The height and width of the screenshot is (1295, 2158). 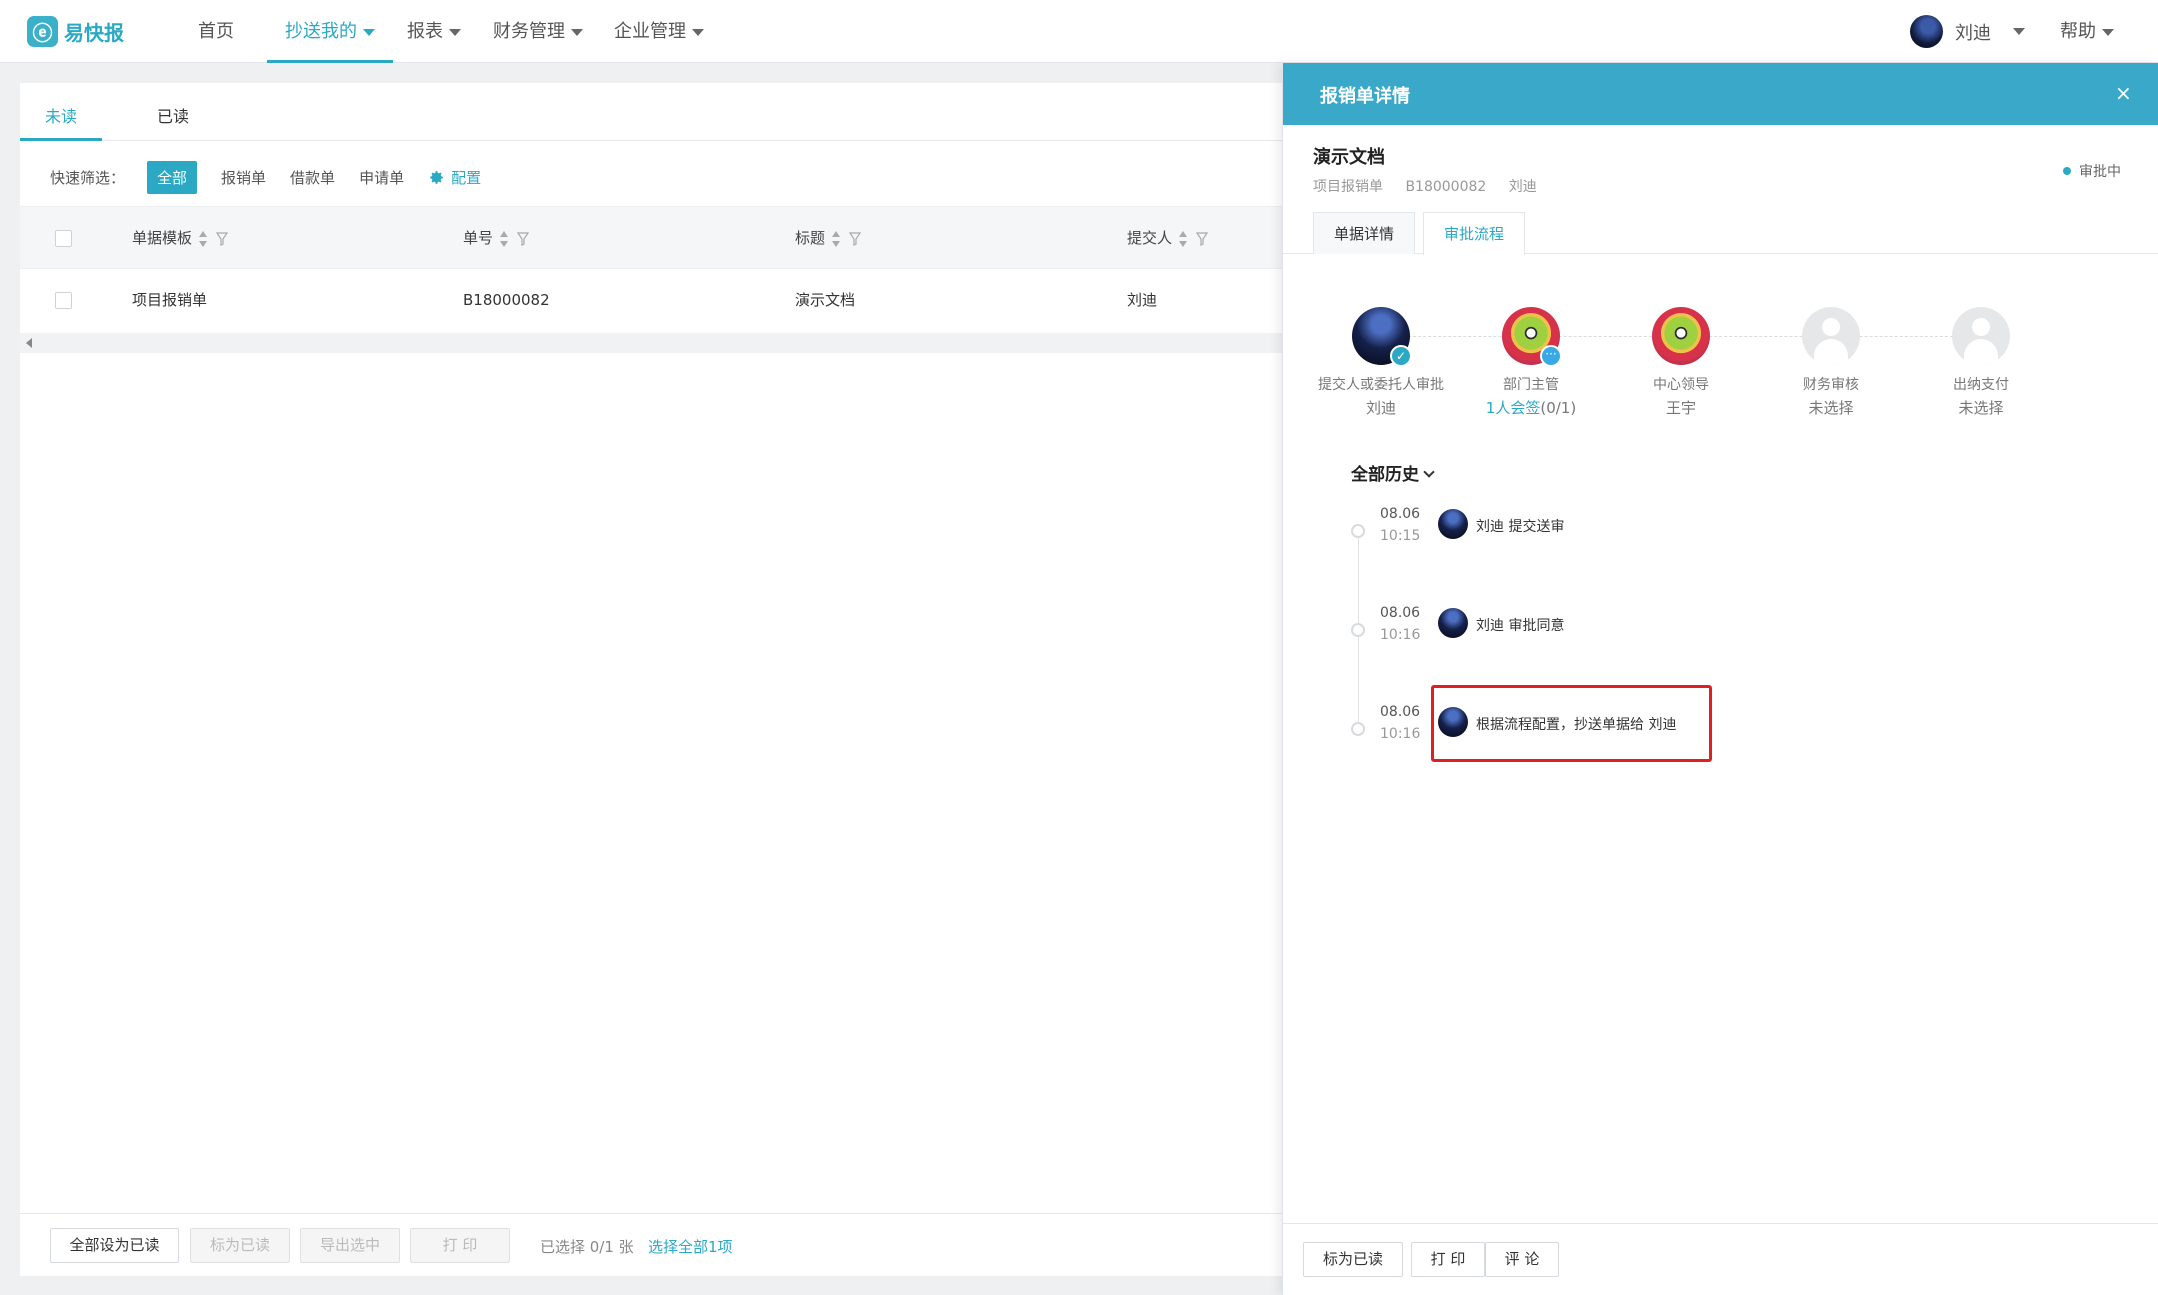 What do you see at coordinates (216, 31) in the screenshot?
I see `nav-home: 首页` at bounding box center [216, 31].